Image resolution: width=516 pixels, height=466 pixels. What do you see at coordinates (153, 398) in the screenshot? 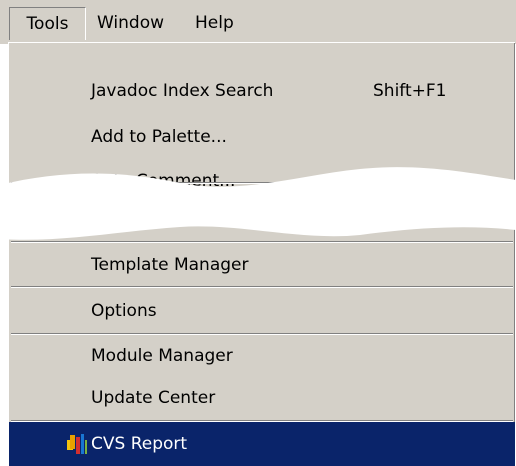
I see `menu-item-label: Update Center` at bounding box center [153, 398].